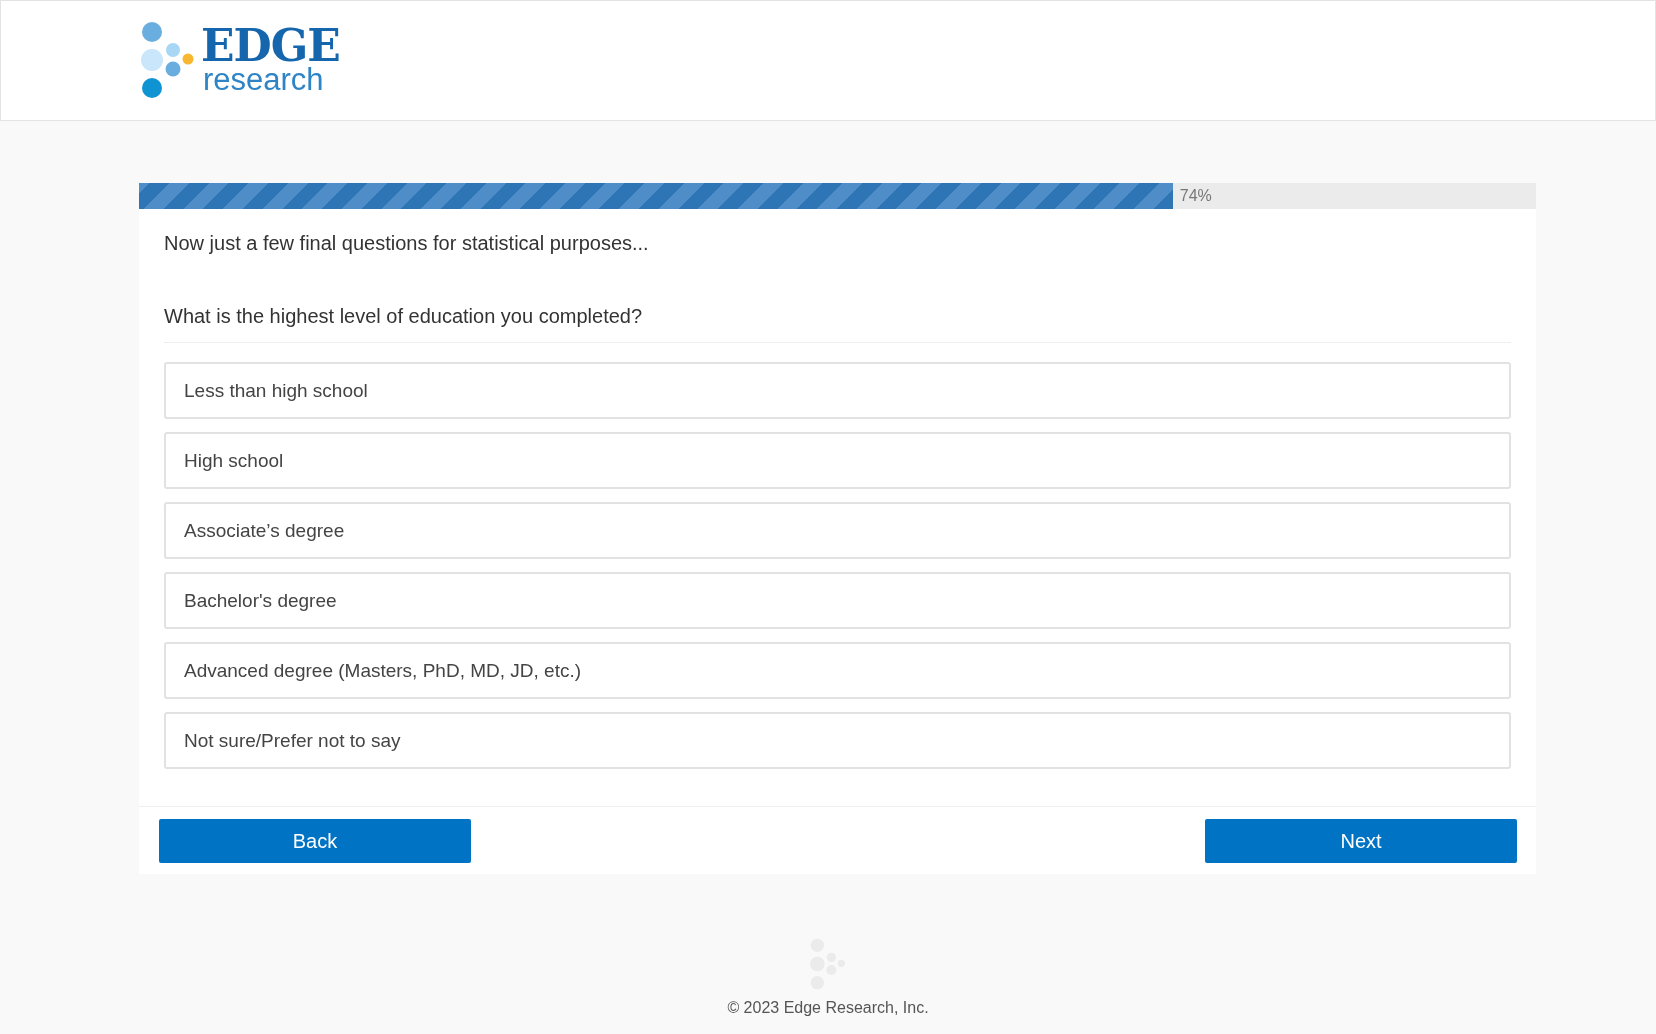 The width and height of the screenshot is (1656, 1034). I want to click on answer-option: Not sure/Prefer not to say, so click(837, 740).